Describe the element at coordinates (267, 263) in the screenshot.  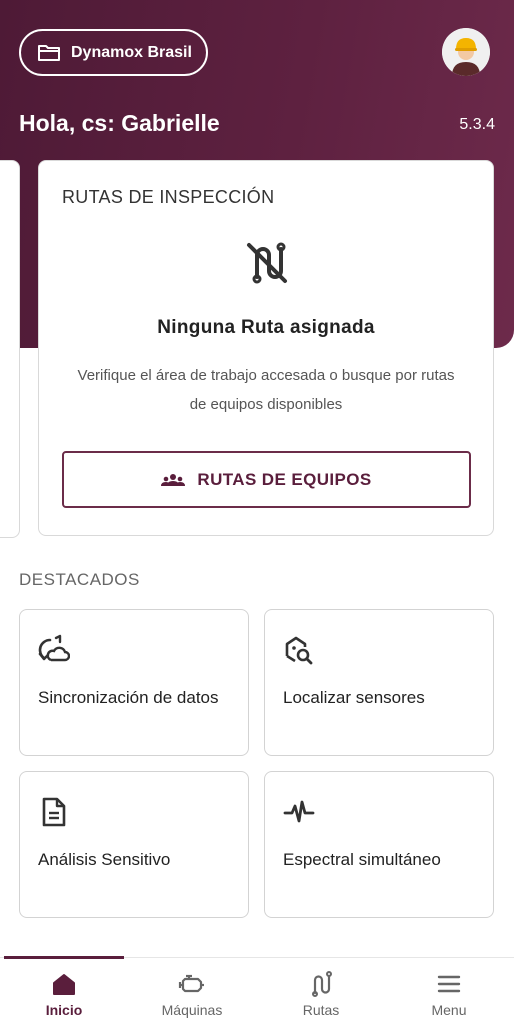
I see `route-off-icon` at that location.